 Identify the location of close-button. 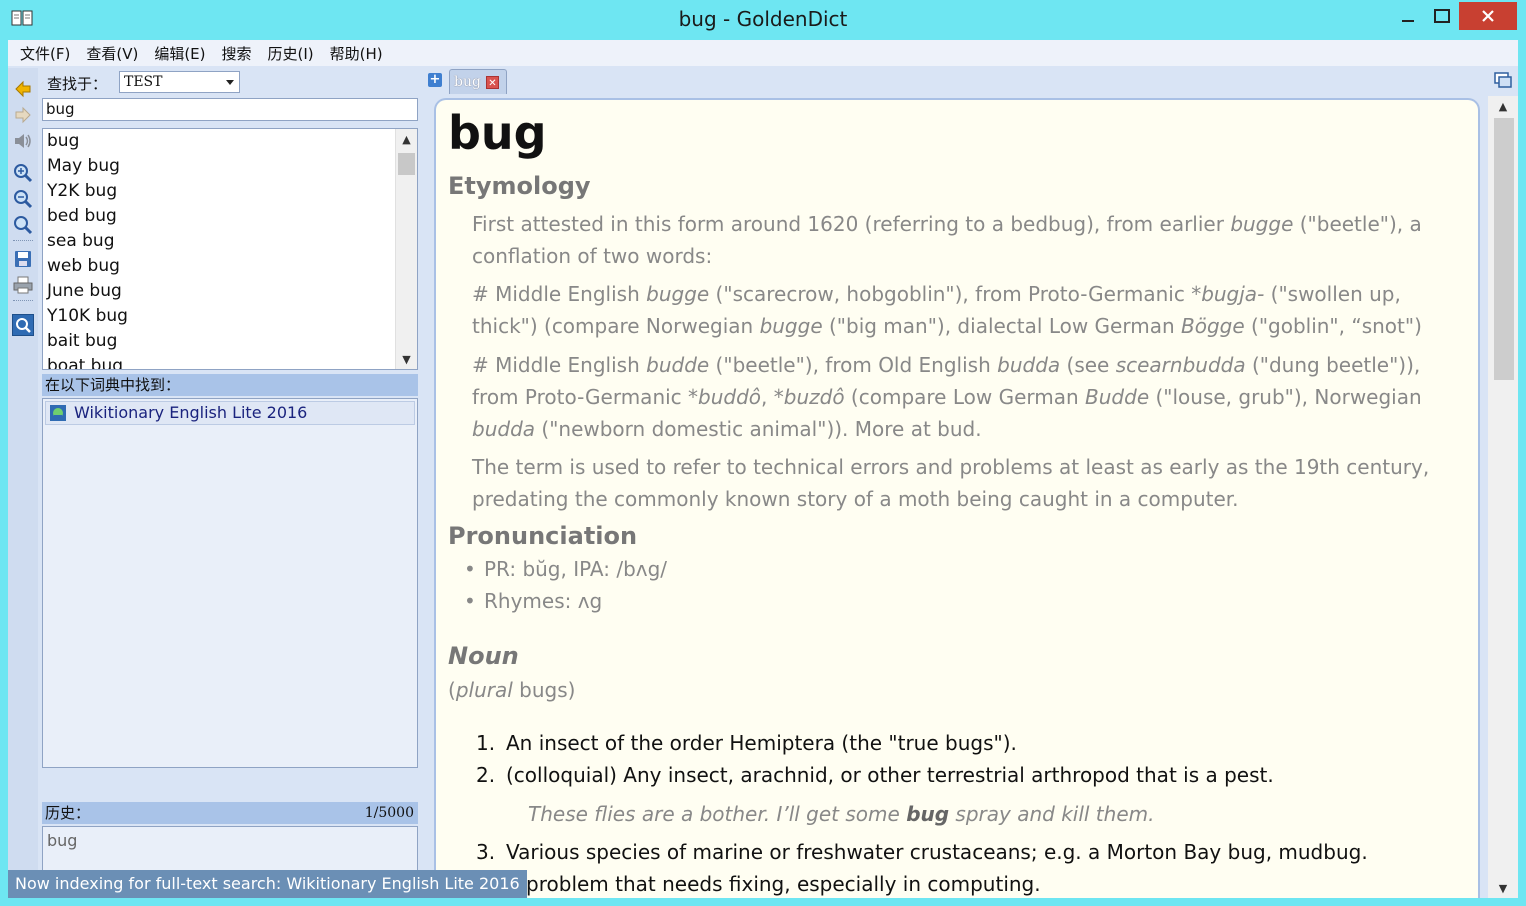
(1488, 16).